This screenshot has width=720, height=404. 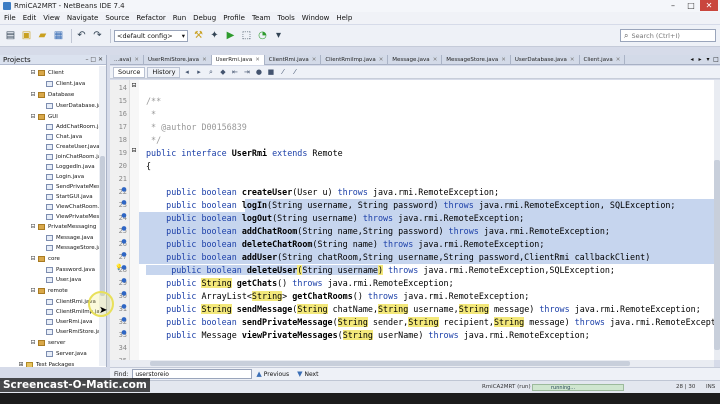 What do you see at coordinates (127, 59) in the screenshot?
I see `editor-tab: ...ava) ✕` at bounding box center [127, 59].